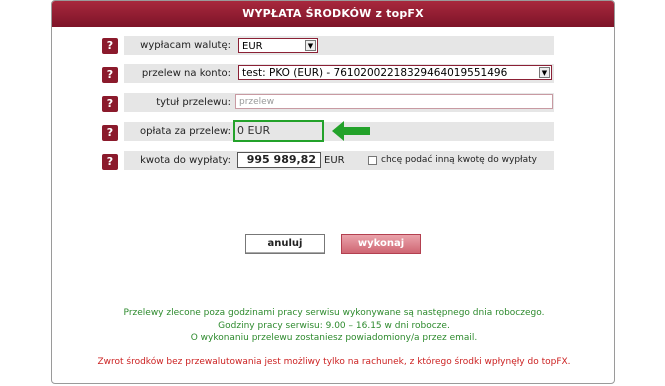 This screenshot has height=386, width=665. I want to click on title-label: tytuł przelewu:, so click(193, 102).